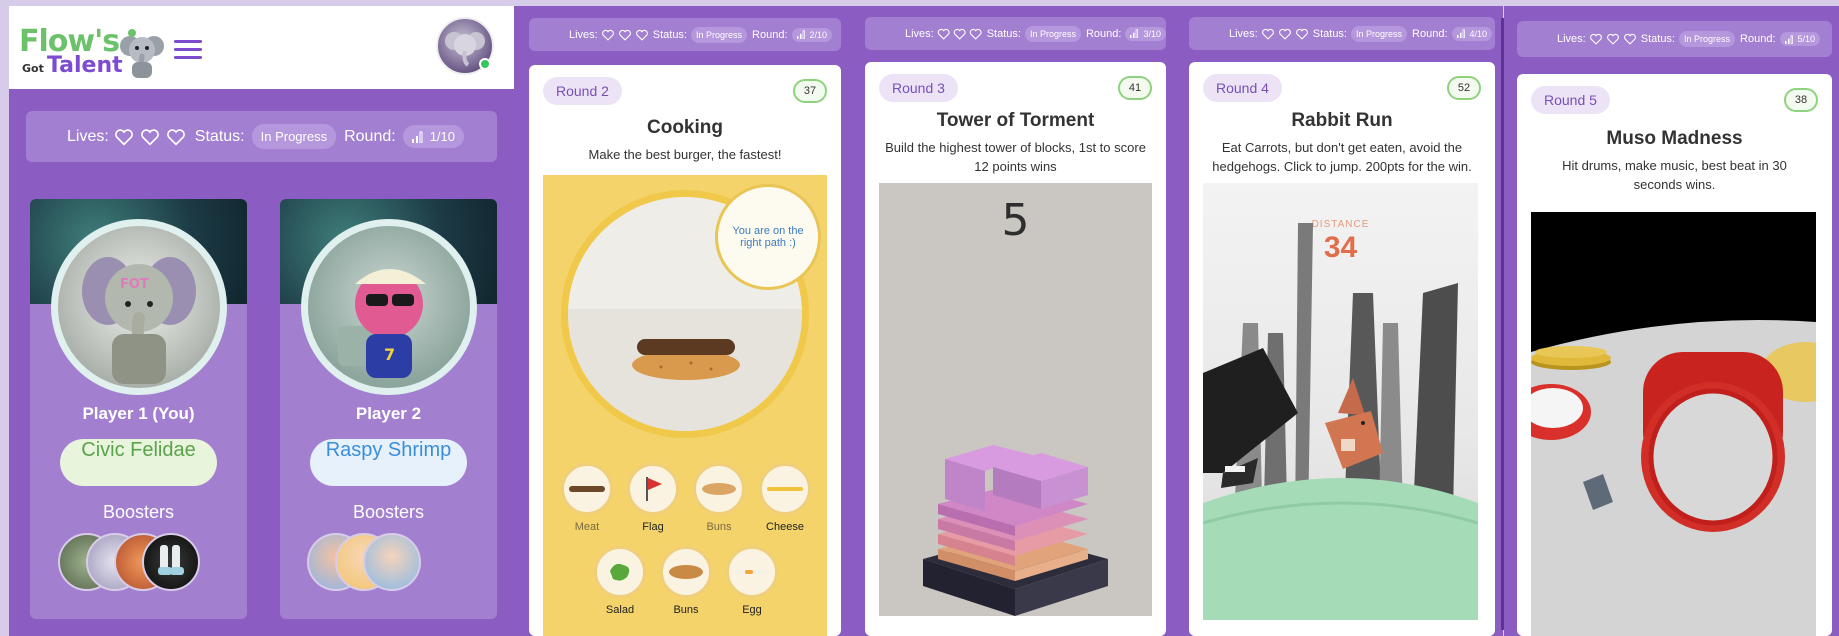  I want to click on elephant-mascot-icon, so click(142, 53).